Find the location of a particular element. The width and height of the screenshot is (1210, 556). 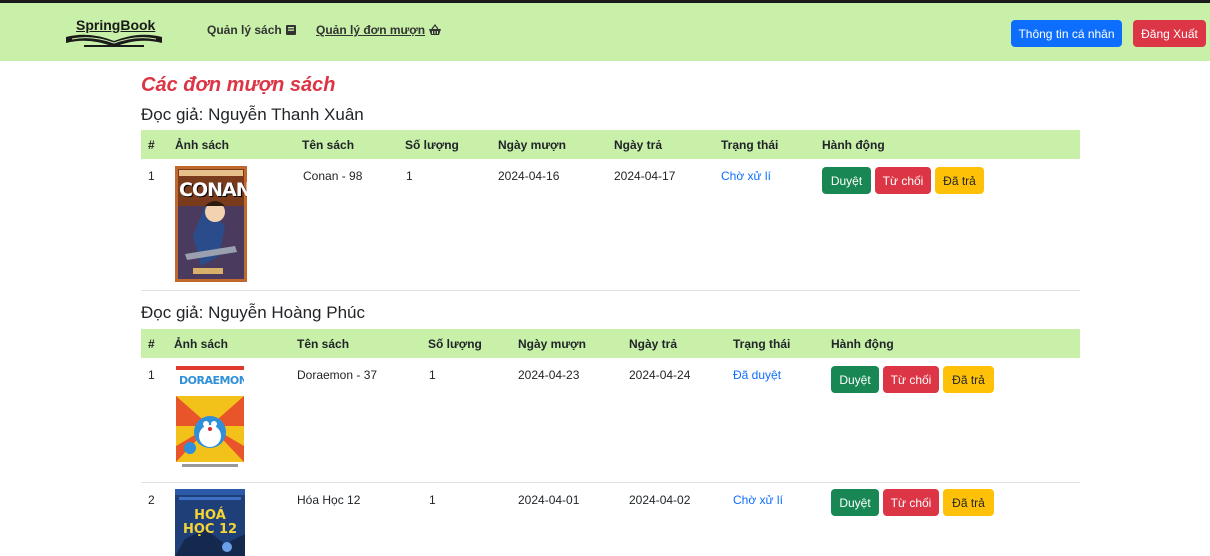

row-title: Doraemon - 37 is located at coordinates (337, 375).